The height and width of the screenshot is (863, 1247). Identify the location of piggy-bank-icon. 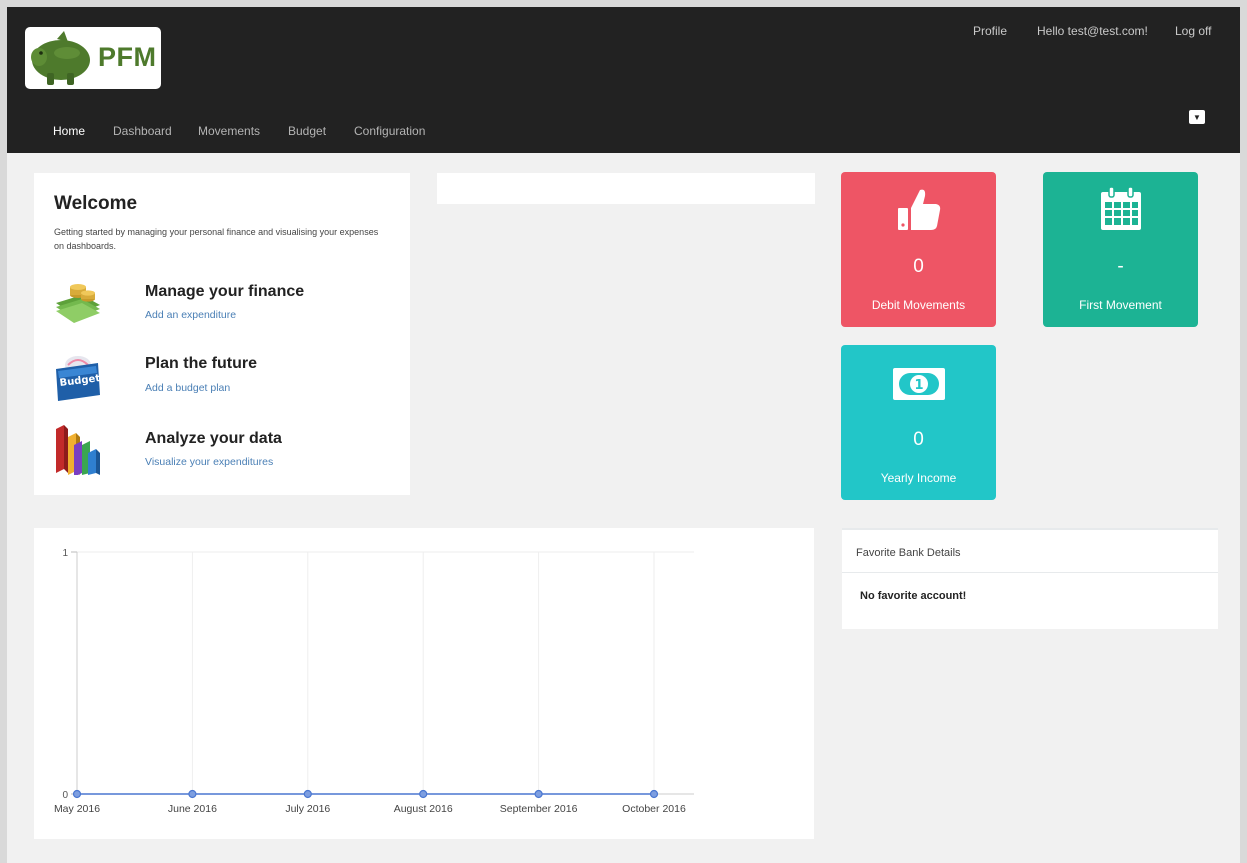
(60, 58).